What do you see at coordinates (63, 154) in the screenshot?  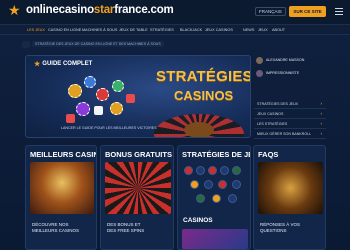 I see `card-title: MEILLEURS CASINOS` at bounding box center [63, 154].